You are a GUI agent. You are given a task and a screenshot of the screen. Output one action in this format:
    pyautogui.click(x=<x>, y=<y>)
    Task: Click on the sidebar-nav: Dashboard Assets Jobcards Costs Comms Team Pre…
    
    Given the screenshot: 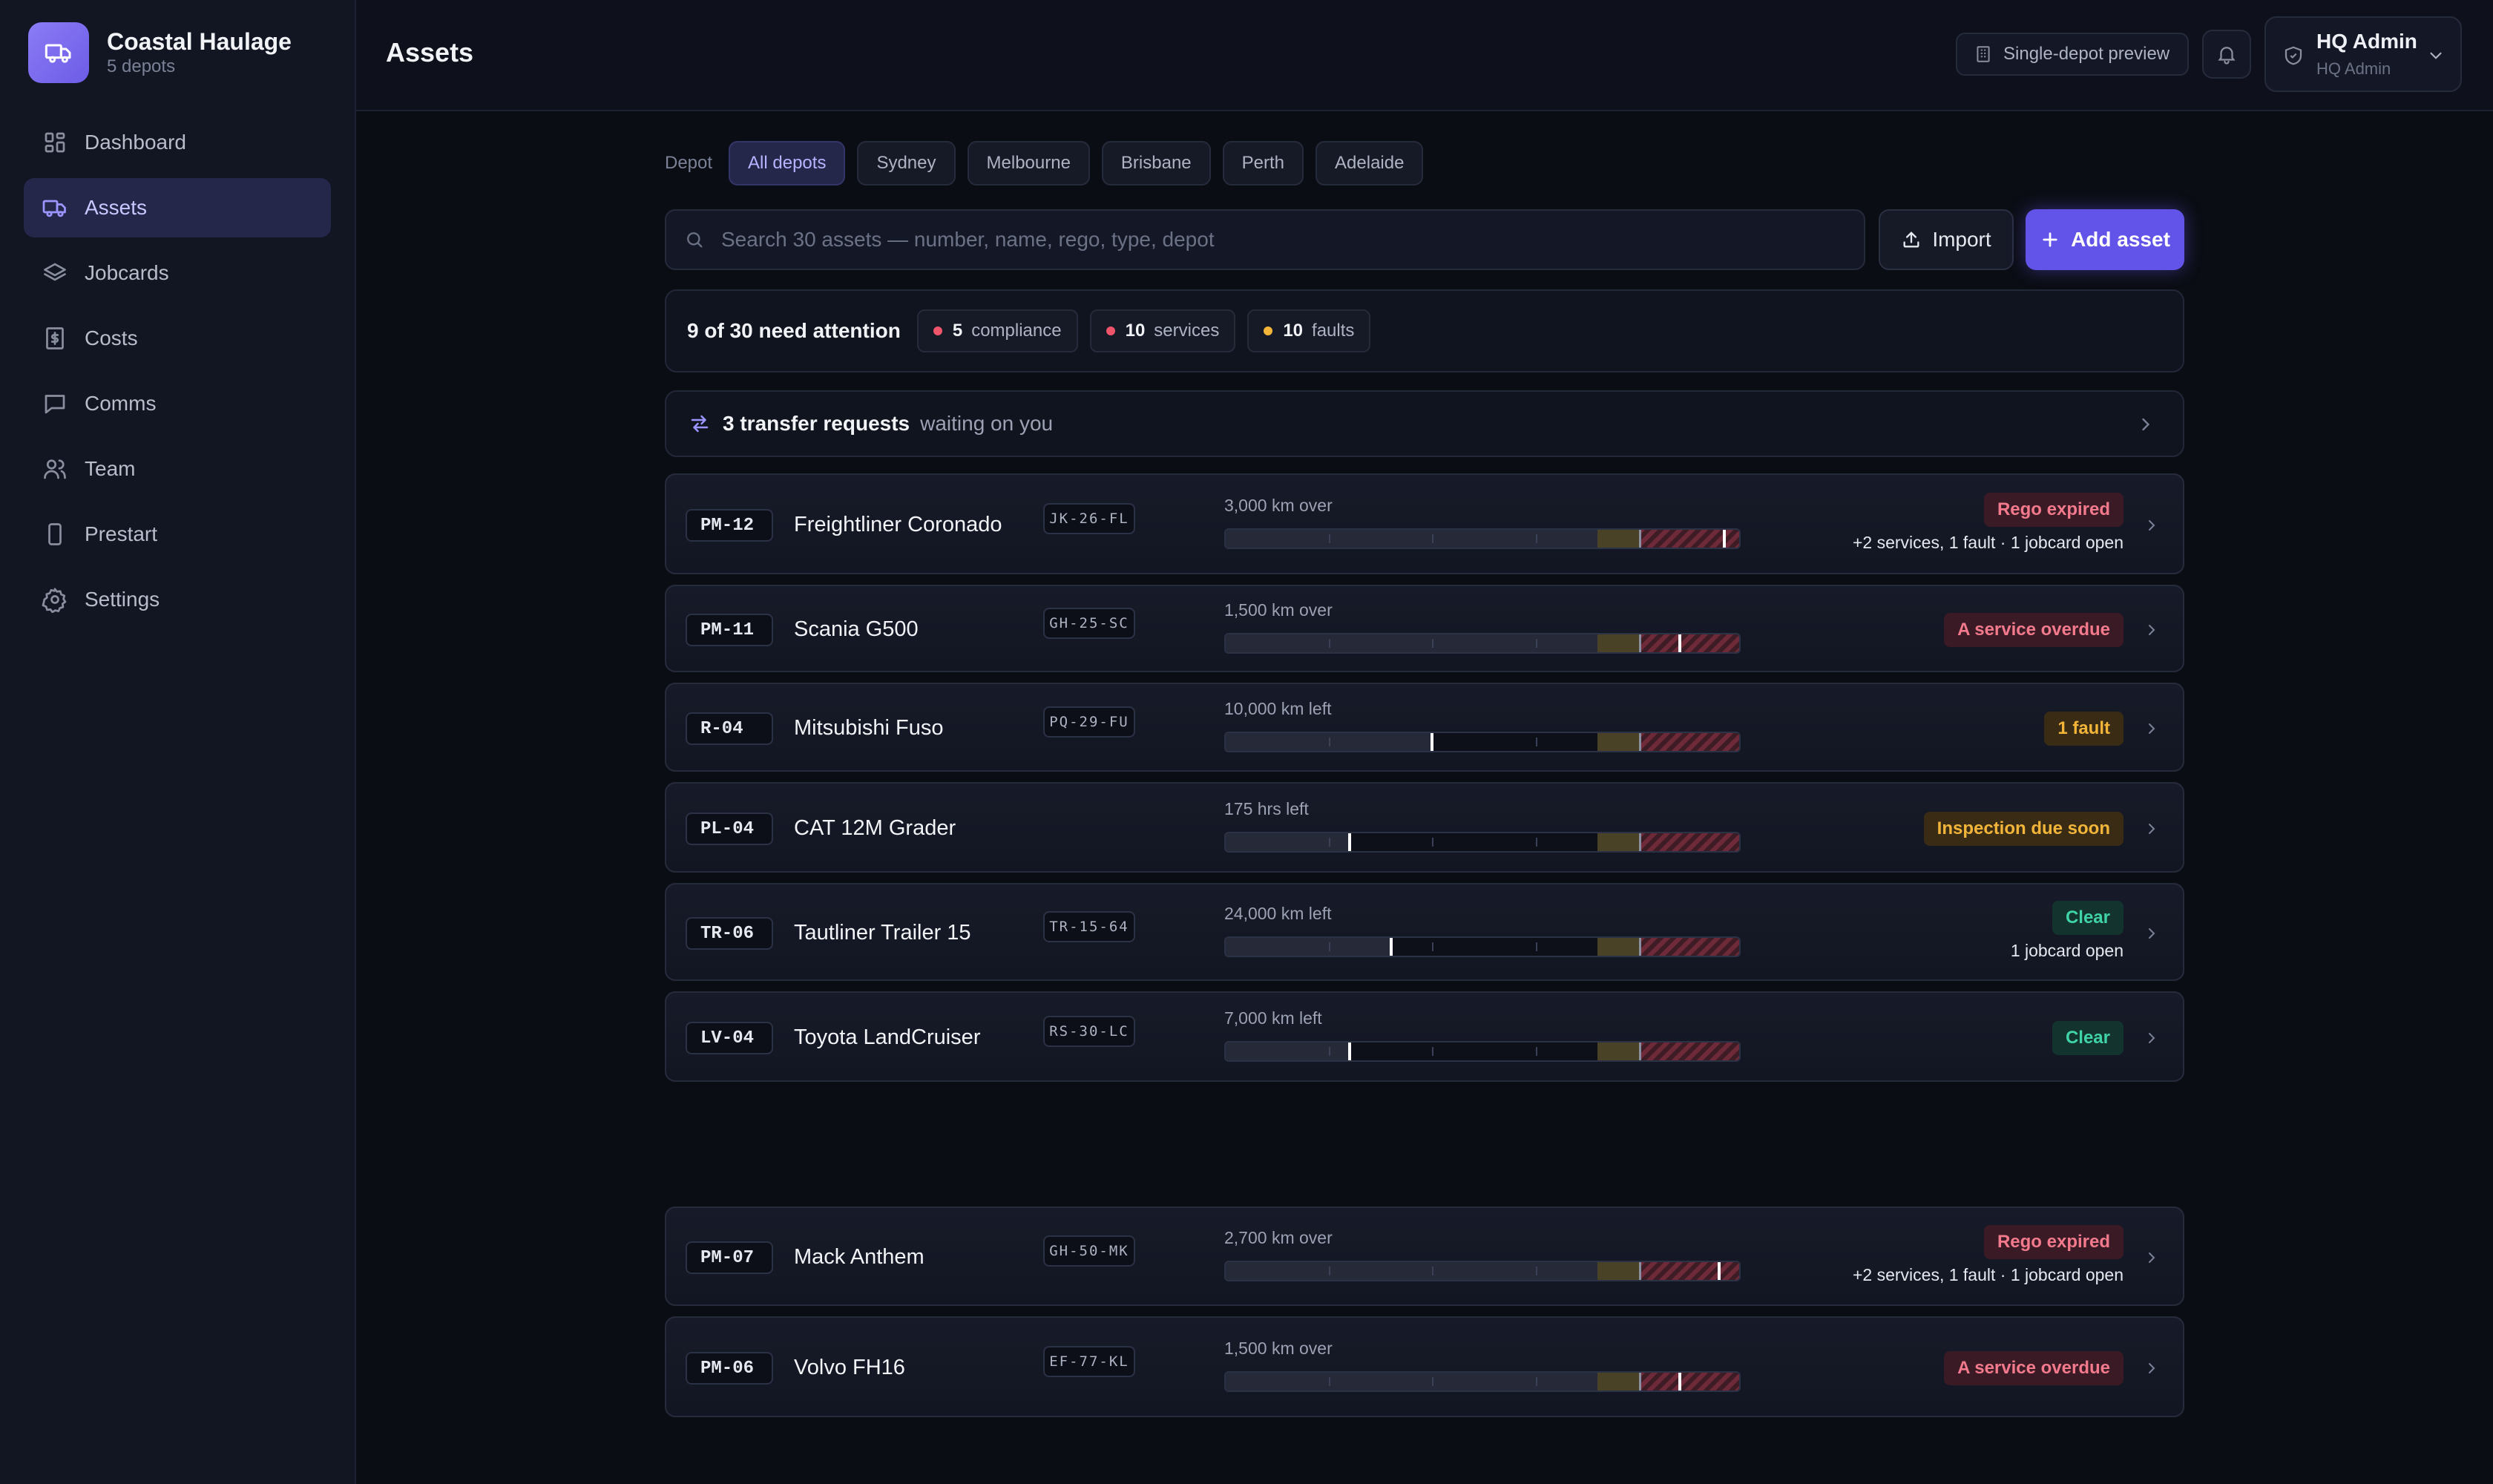 What is the action you would take?
    pyautogui.click(x=177, y=374)
    